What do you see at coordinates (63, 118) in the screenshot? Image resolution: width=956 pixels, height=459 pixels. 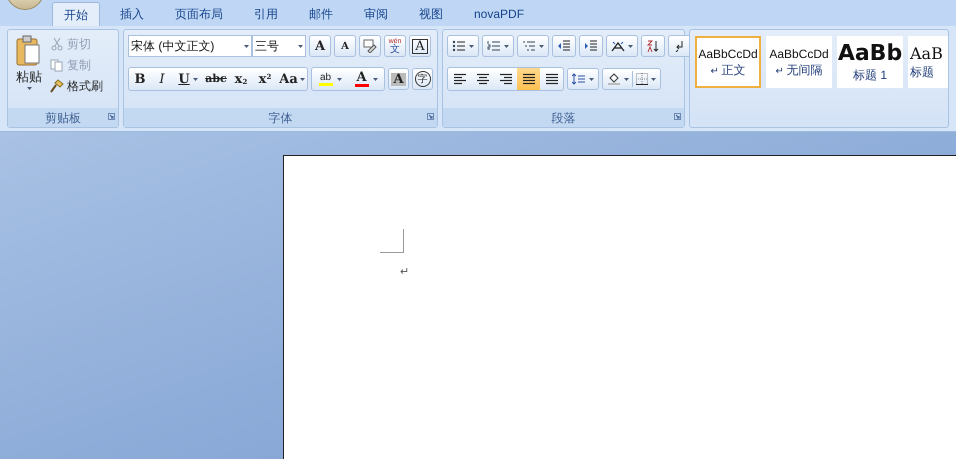 I see `group-label: 剪贴板` at bounding box center [63, 118].